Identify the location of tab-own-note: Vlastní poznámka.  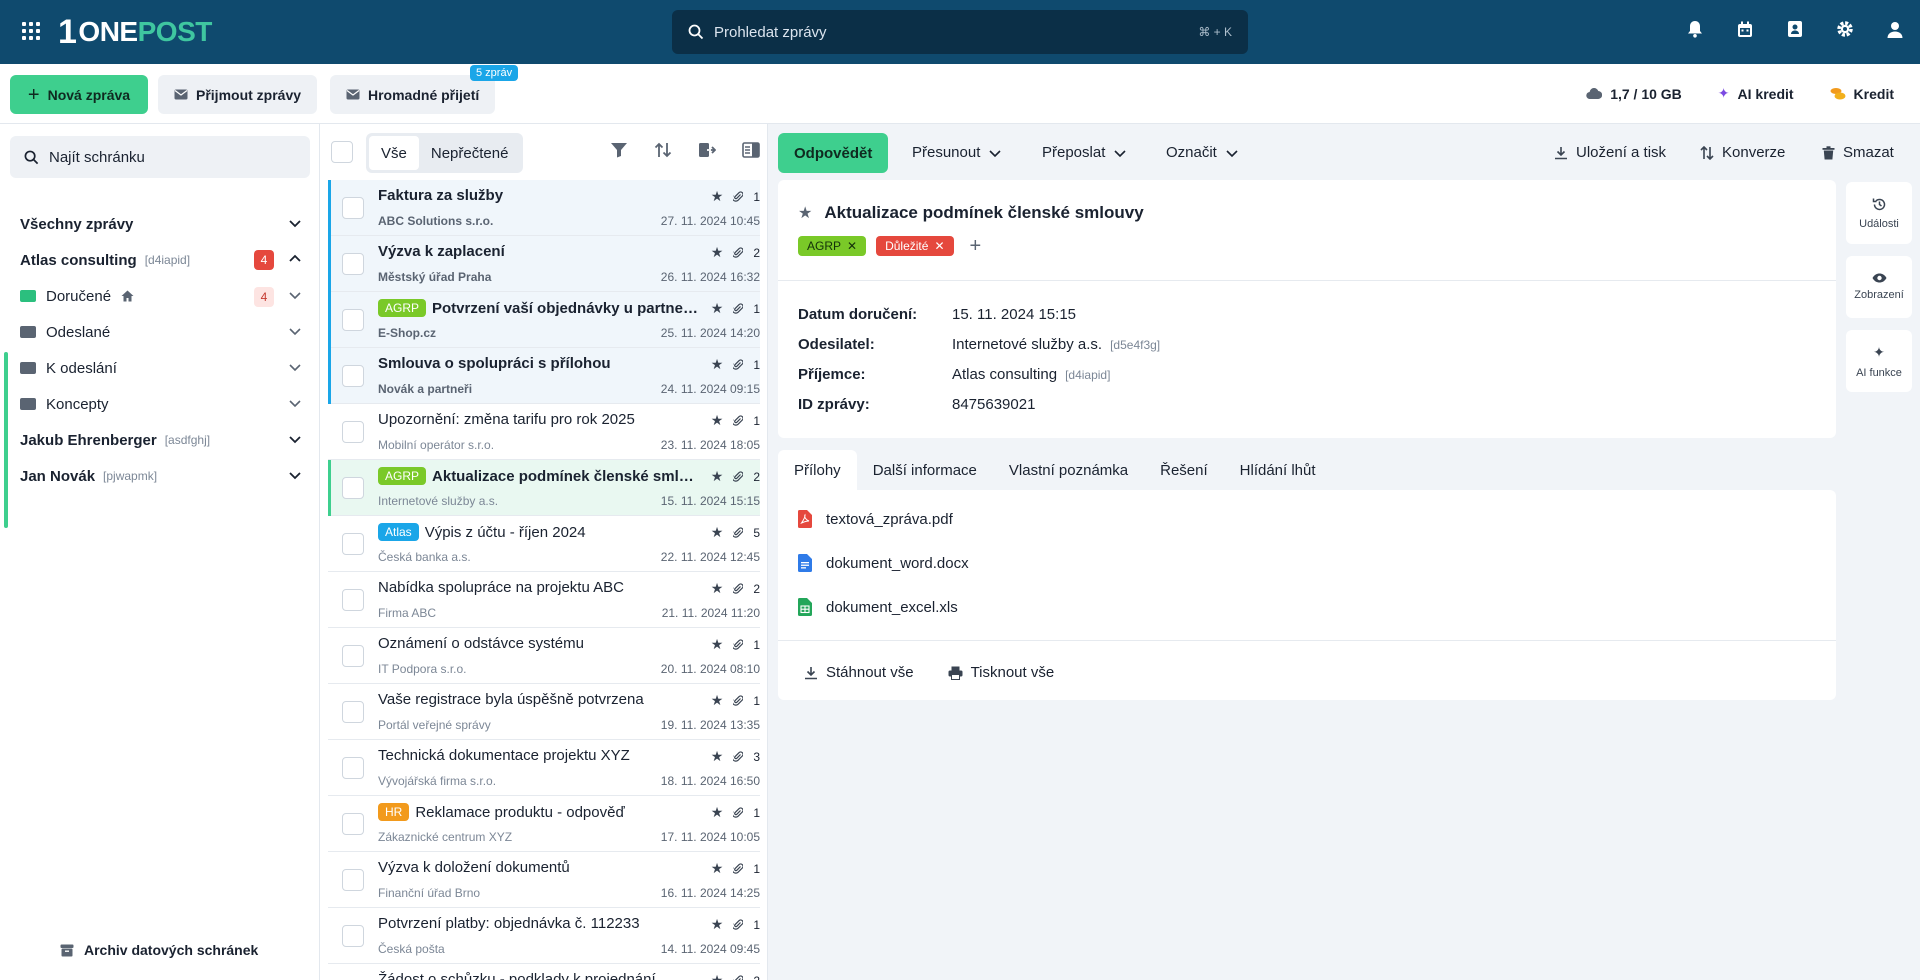
(1068, 470).